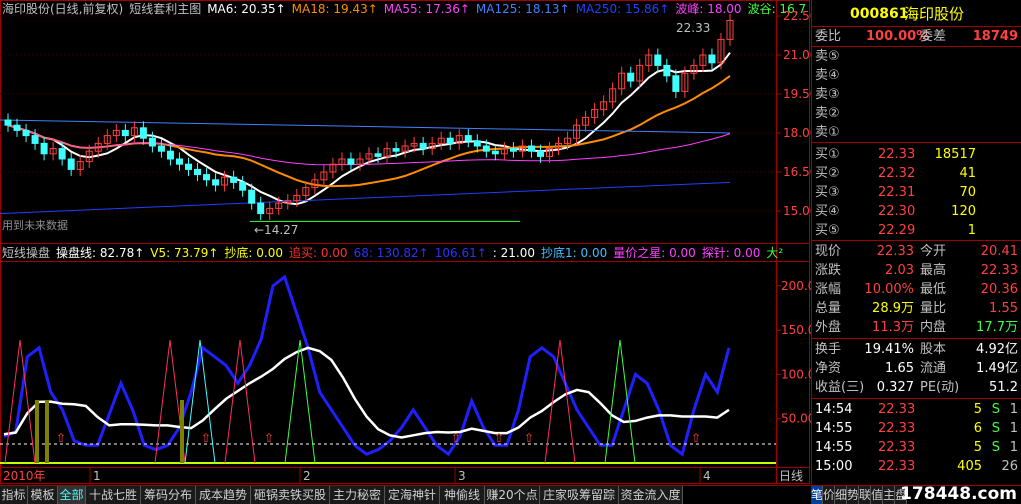 The height and width of the screenshot is (504, 1021). What do you see at coordinates (916, 251) in the screenshot?
I see `quote-row: 现价 22.33 今开 20.41` at bounding box center [916, 251].